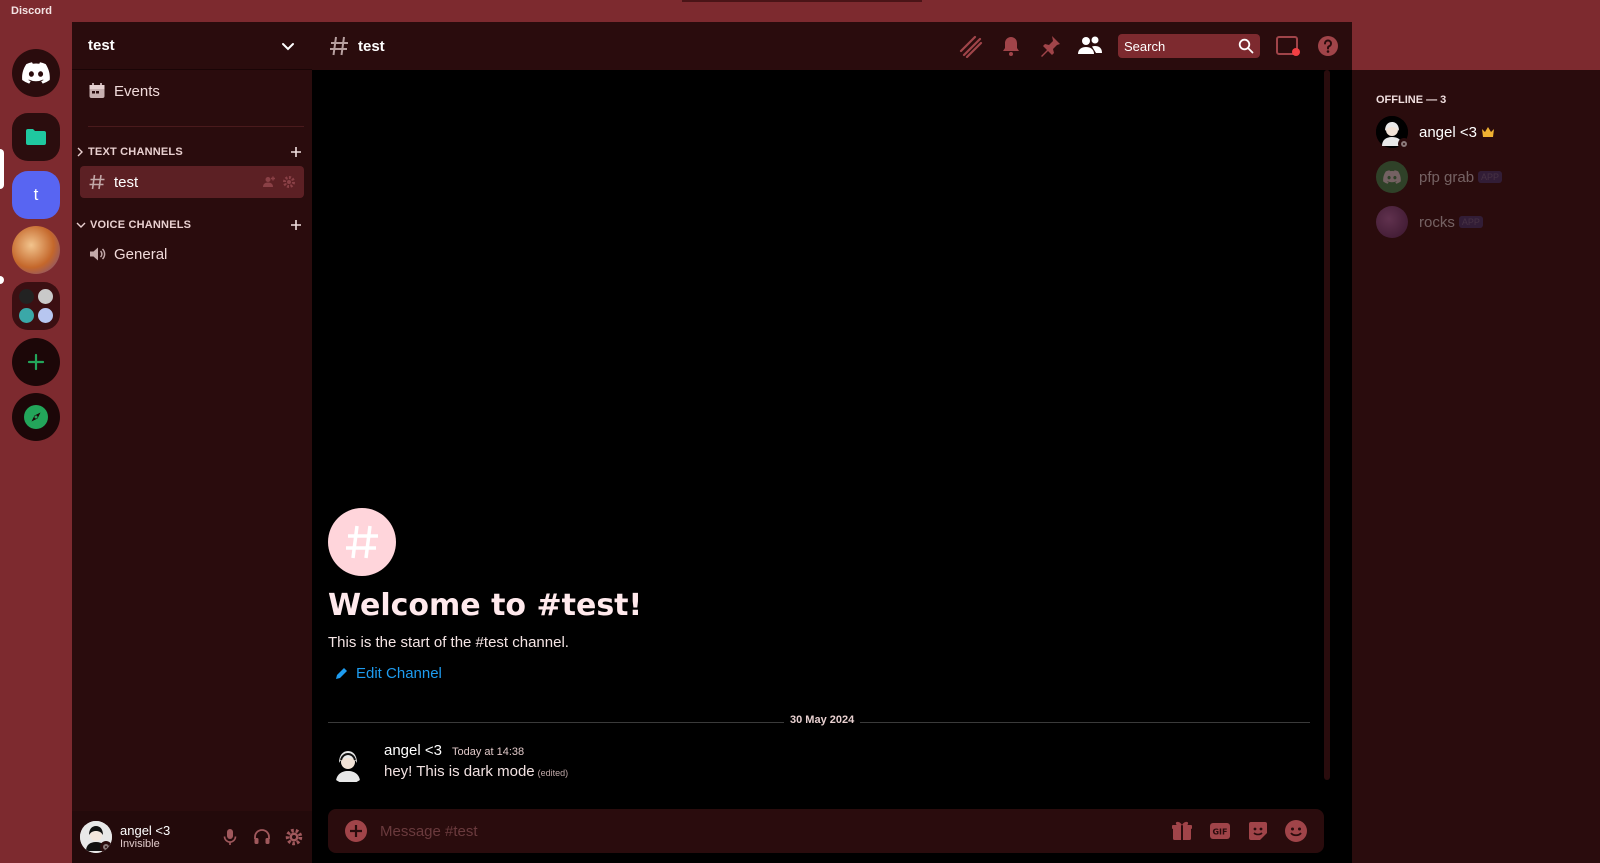 The image size is (1600, 863). What do you see at coordinates (80, 152) in the screenshot?
I see `chevron-right-icon` at bounding box center [80, 152].